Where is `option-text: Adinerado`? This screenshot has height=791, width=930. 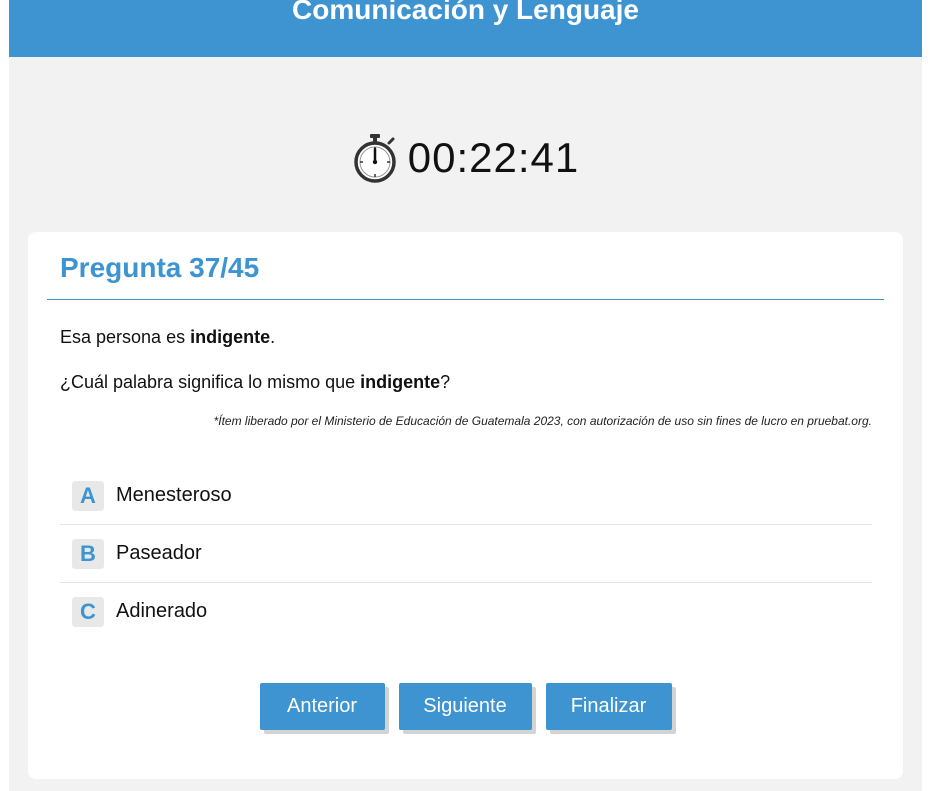 option-text: Adinerado is located at coordinates (162, 611).